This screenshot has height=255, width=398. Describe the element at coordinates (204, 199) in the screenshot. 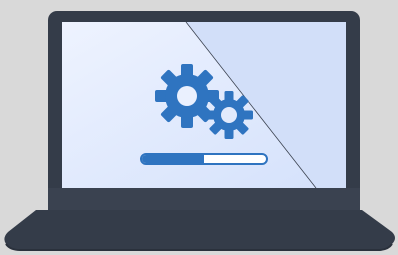

I see `laptop-hinge` at that location.